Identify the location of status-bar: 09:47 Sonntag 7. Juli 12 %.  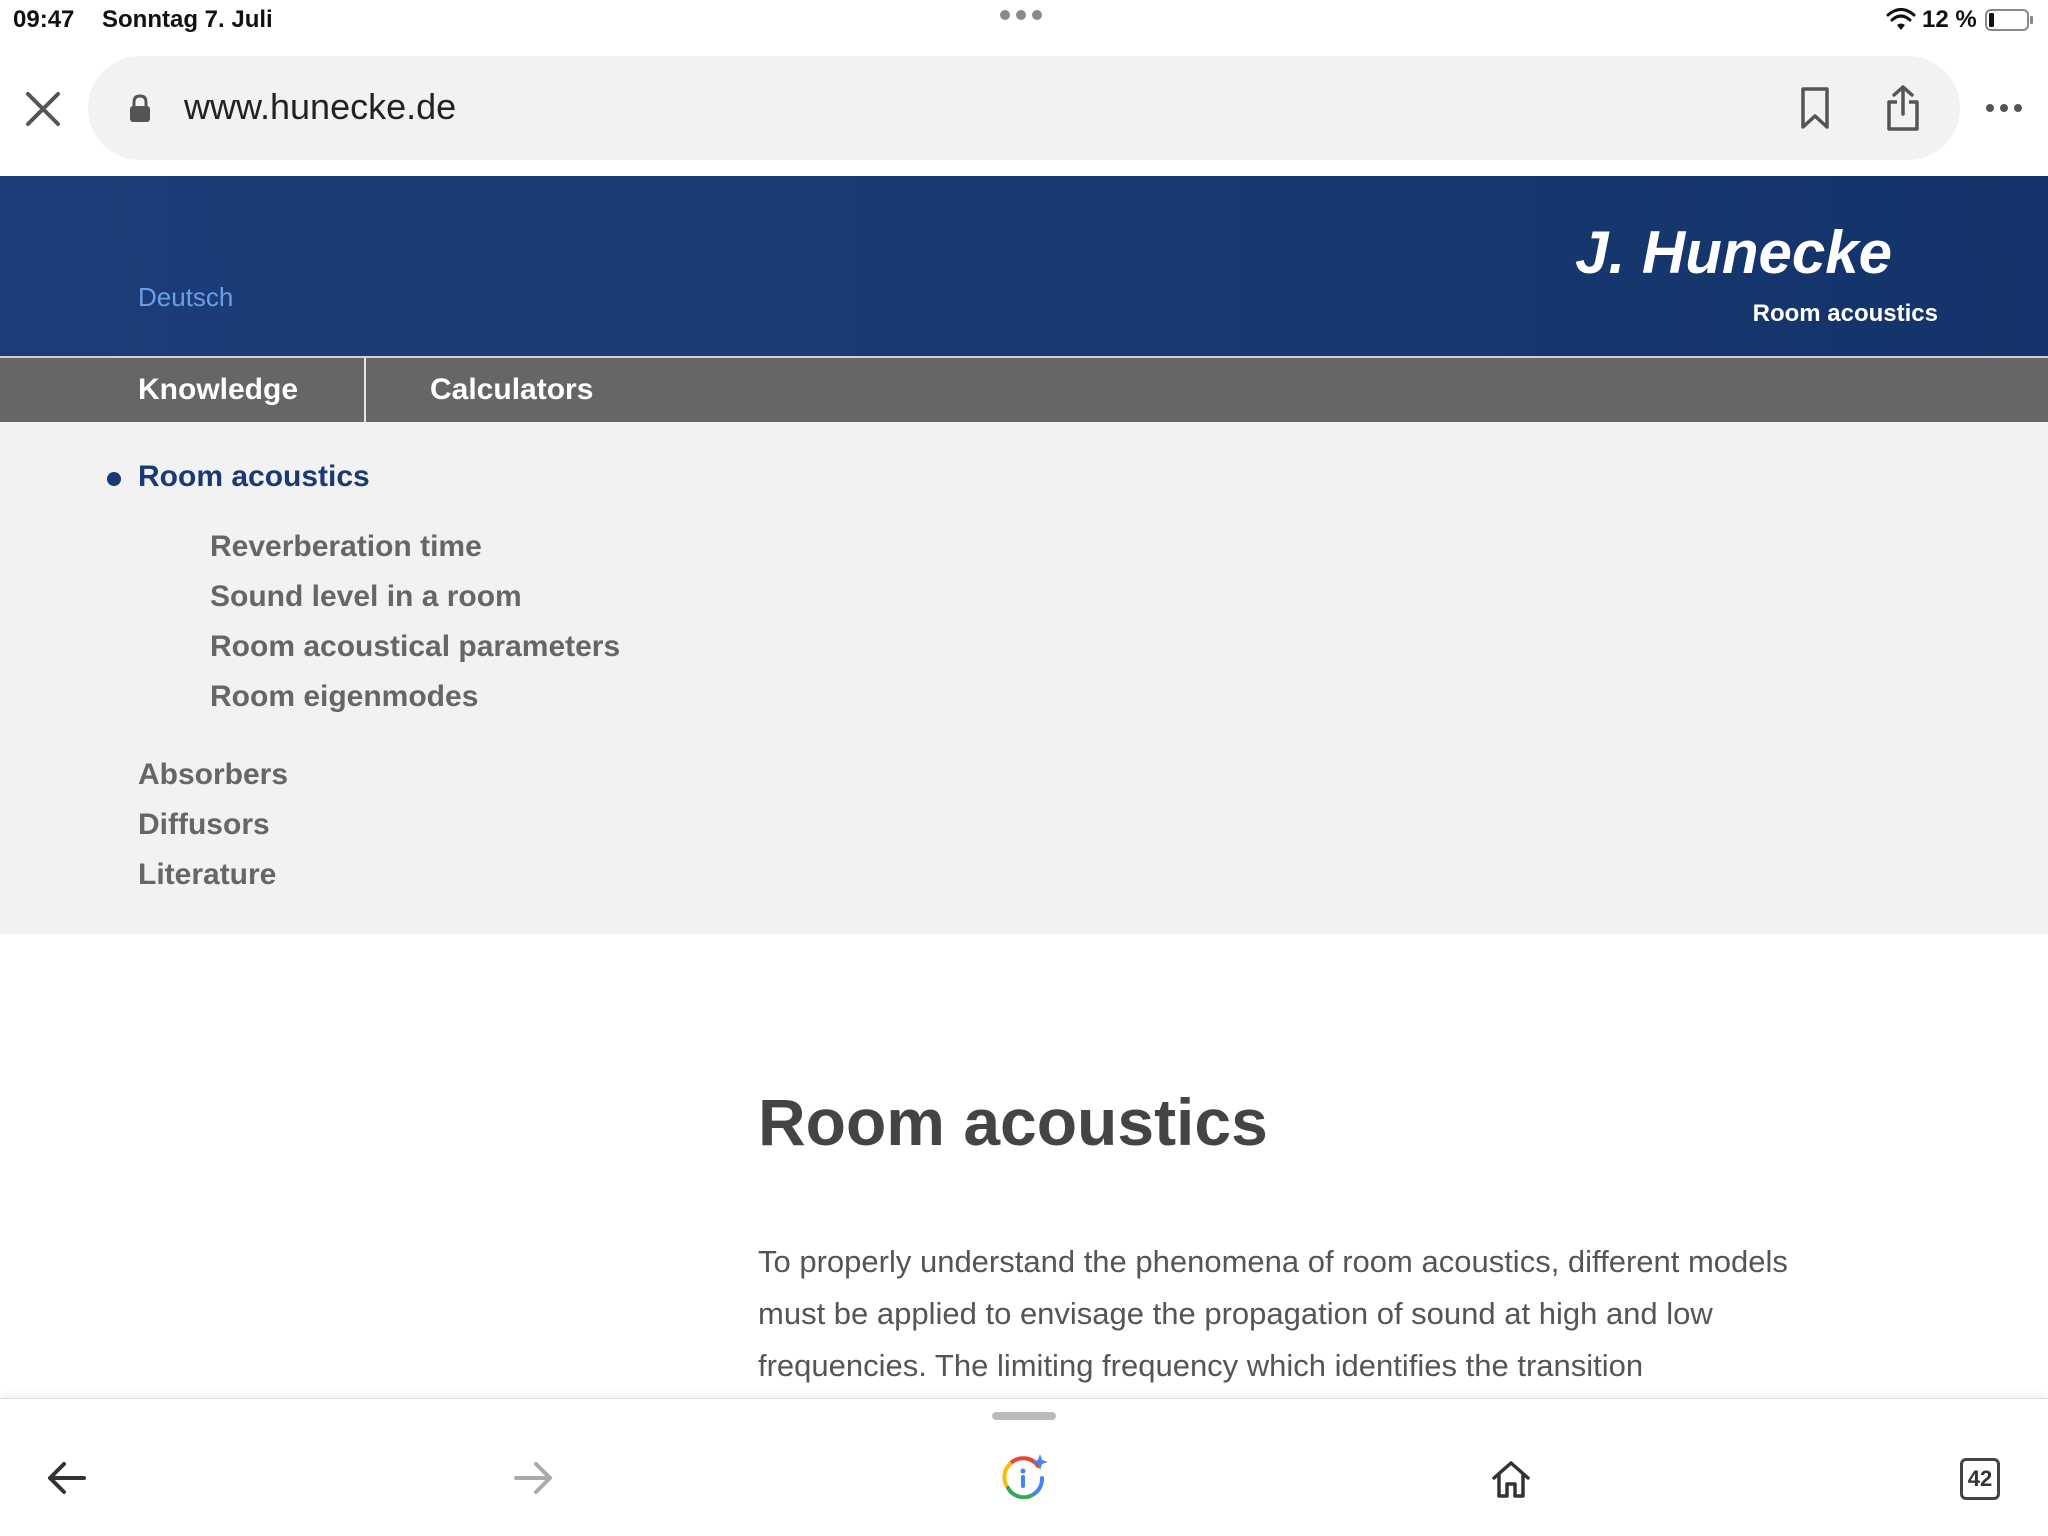
(1024, 20).